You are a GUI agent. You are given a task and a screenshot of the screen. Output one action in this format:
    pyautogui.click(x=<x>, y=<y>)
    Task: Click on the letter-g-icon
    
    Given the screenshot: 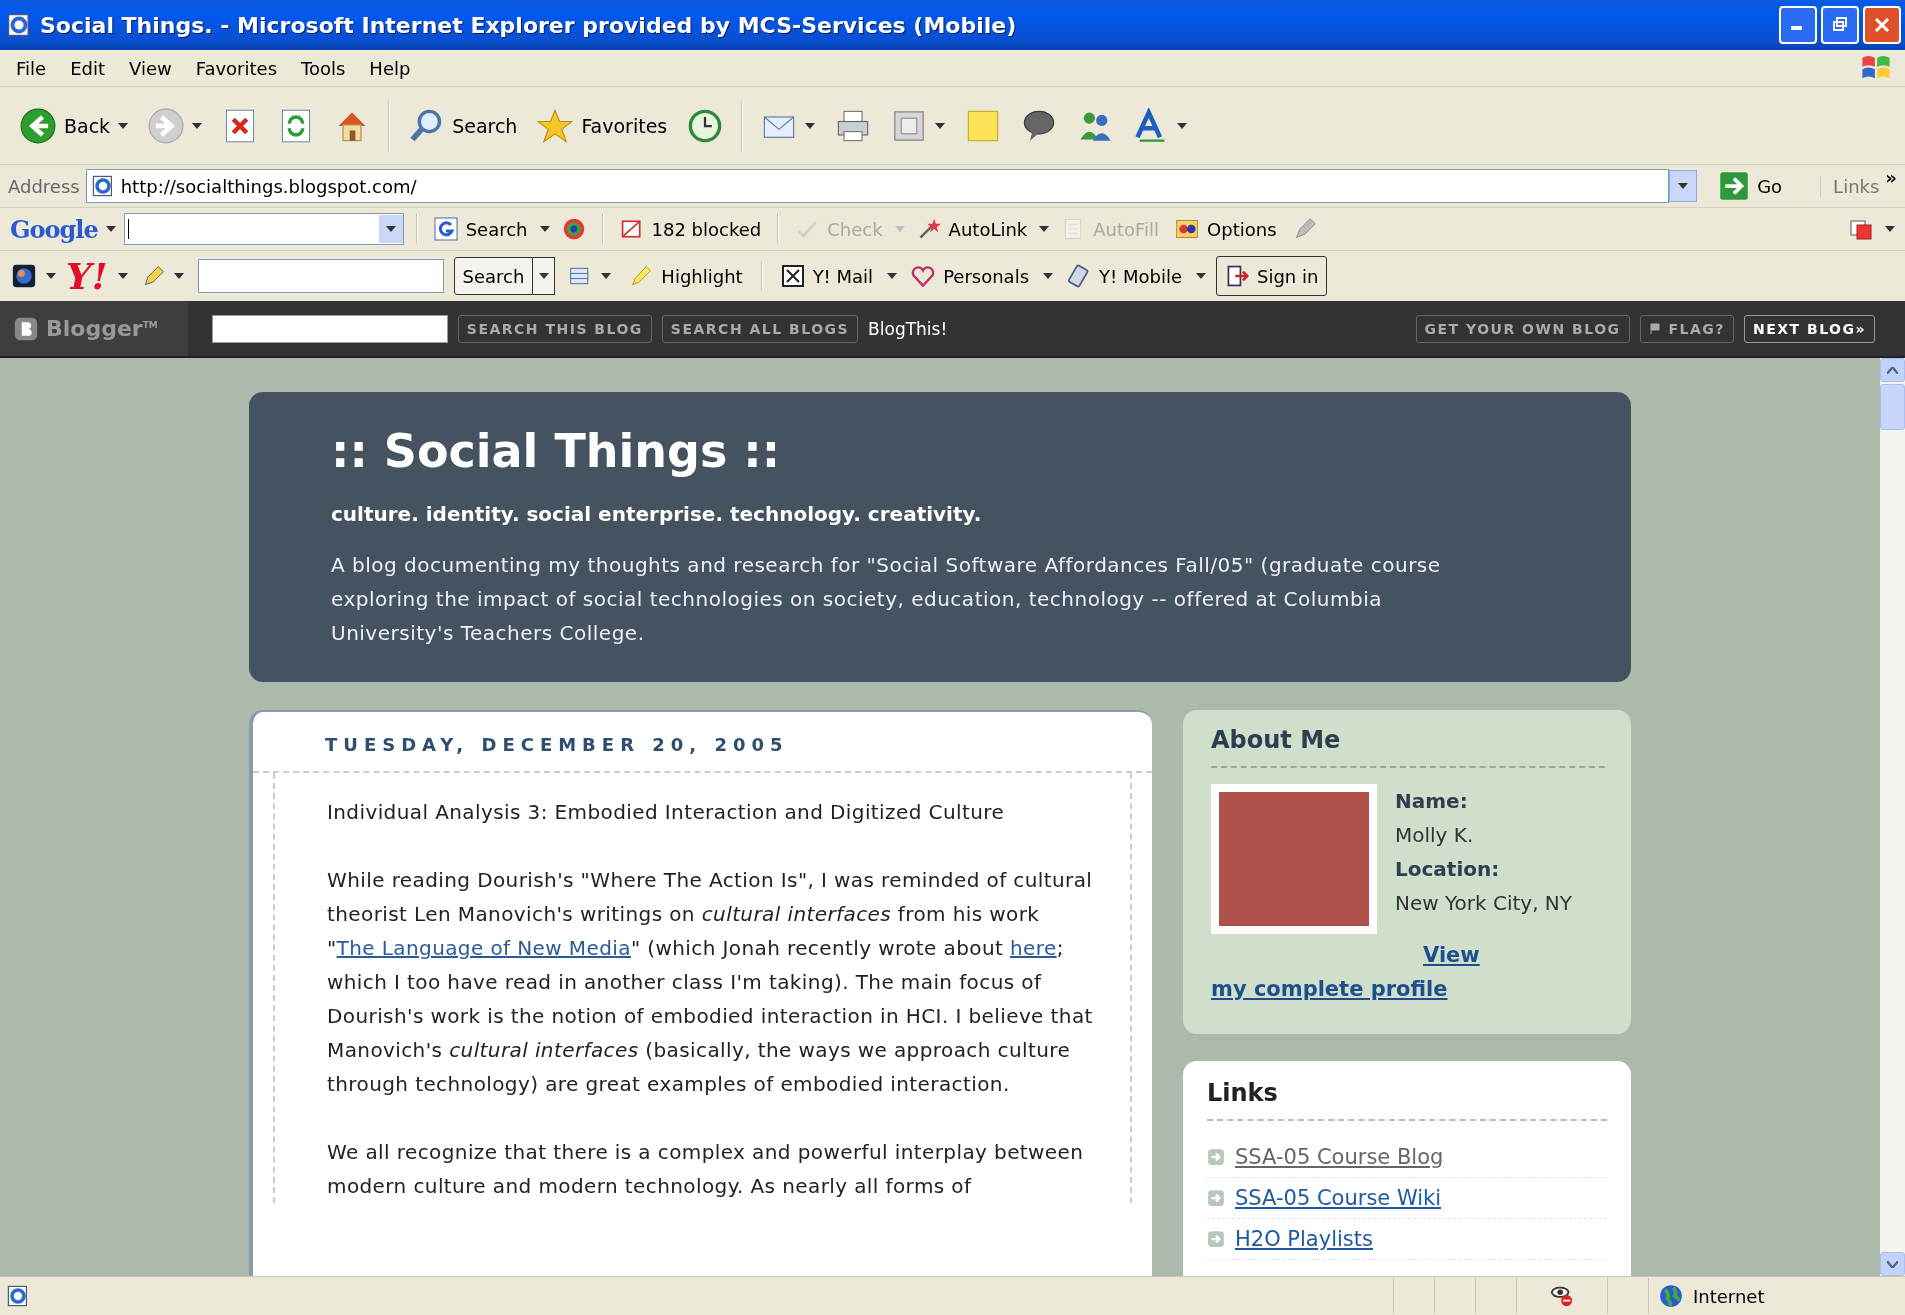 What is the action you would take?
    pyautogui.click(x=445, y=229)
    